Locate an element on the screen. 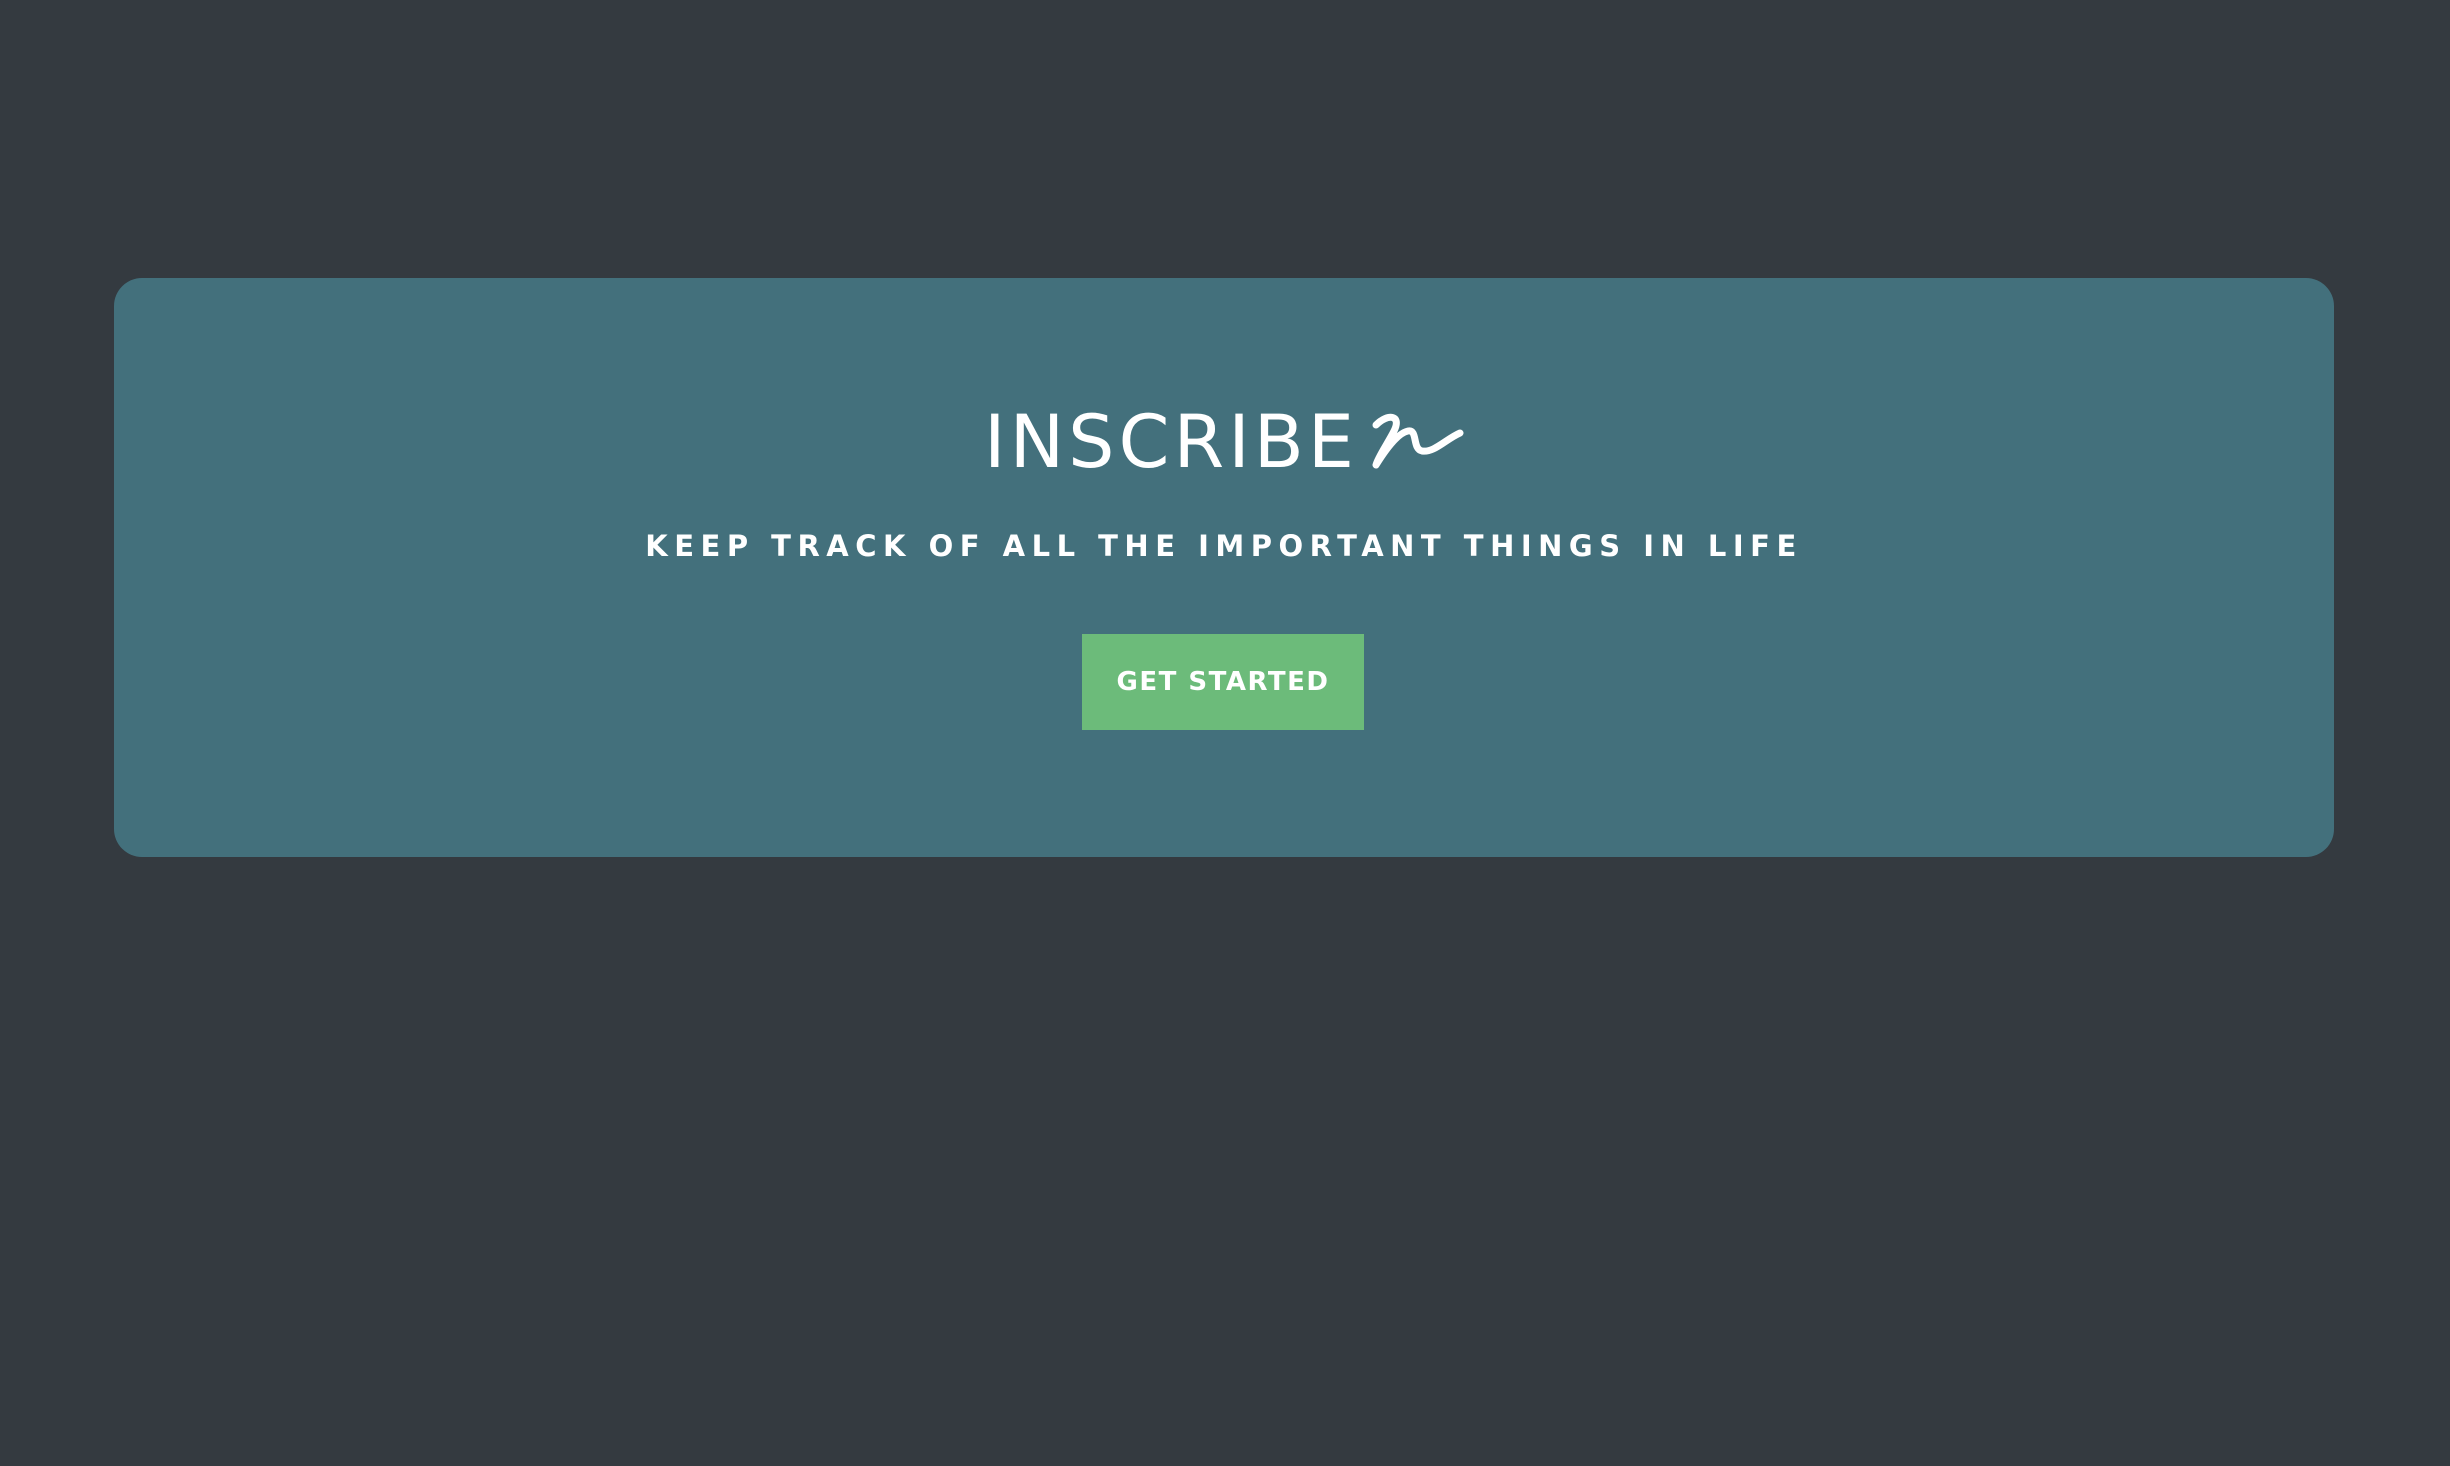 Image resolution: width=2450 pixels, height=1466 pixels. brand-logo: INSCRIBE is located at coordinates (1224, 442).